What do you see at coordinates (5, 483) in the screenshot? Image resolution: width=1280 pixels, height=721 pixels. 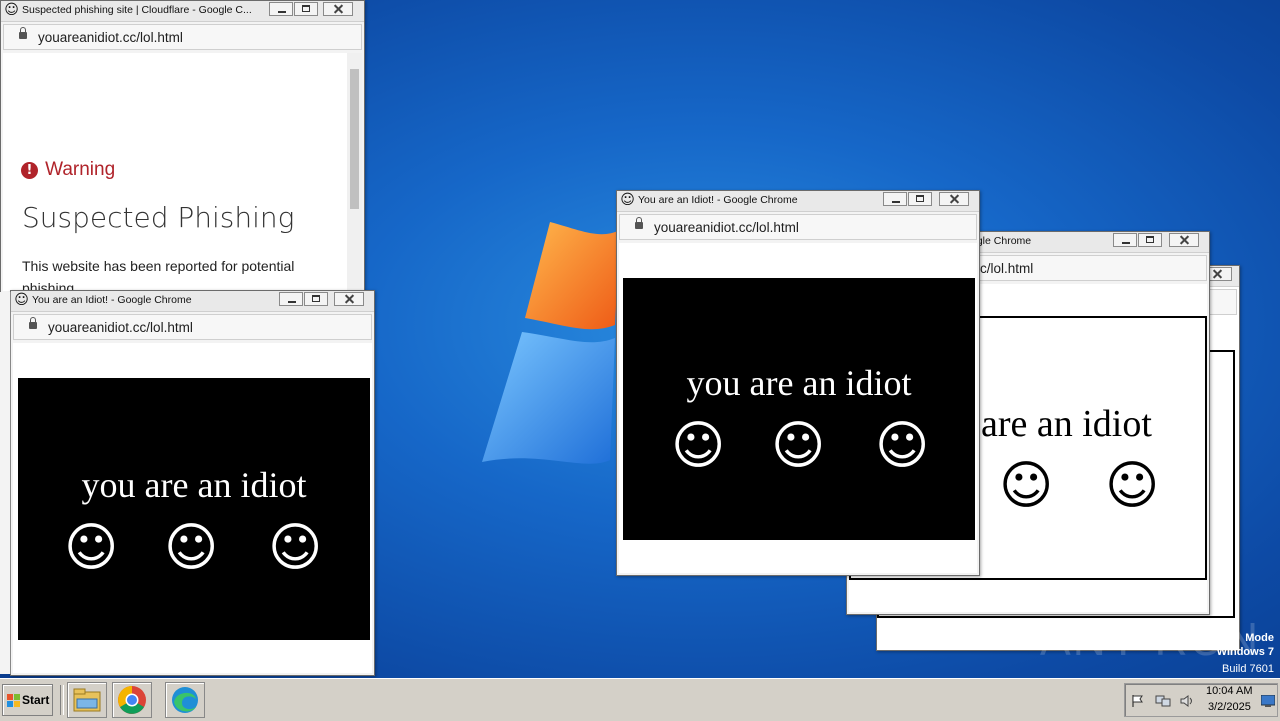 I see `window-edge-sliver` at bounding box center [5, 483].